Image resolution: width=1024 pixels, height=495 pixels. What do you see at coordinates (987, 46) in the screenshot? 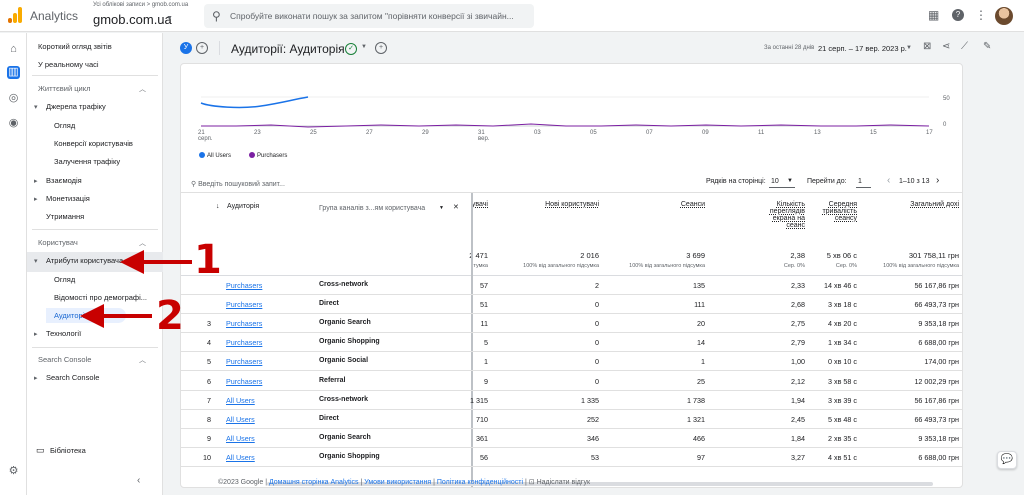
I see `customize-report-icon: ✎` at bounding box center [987, 46].